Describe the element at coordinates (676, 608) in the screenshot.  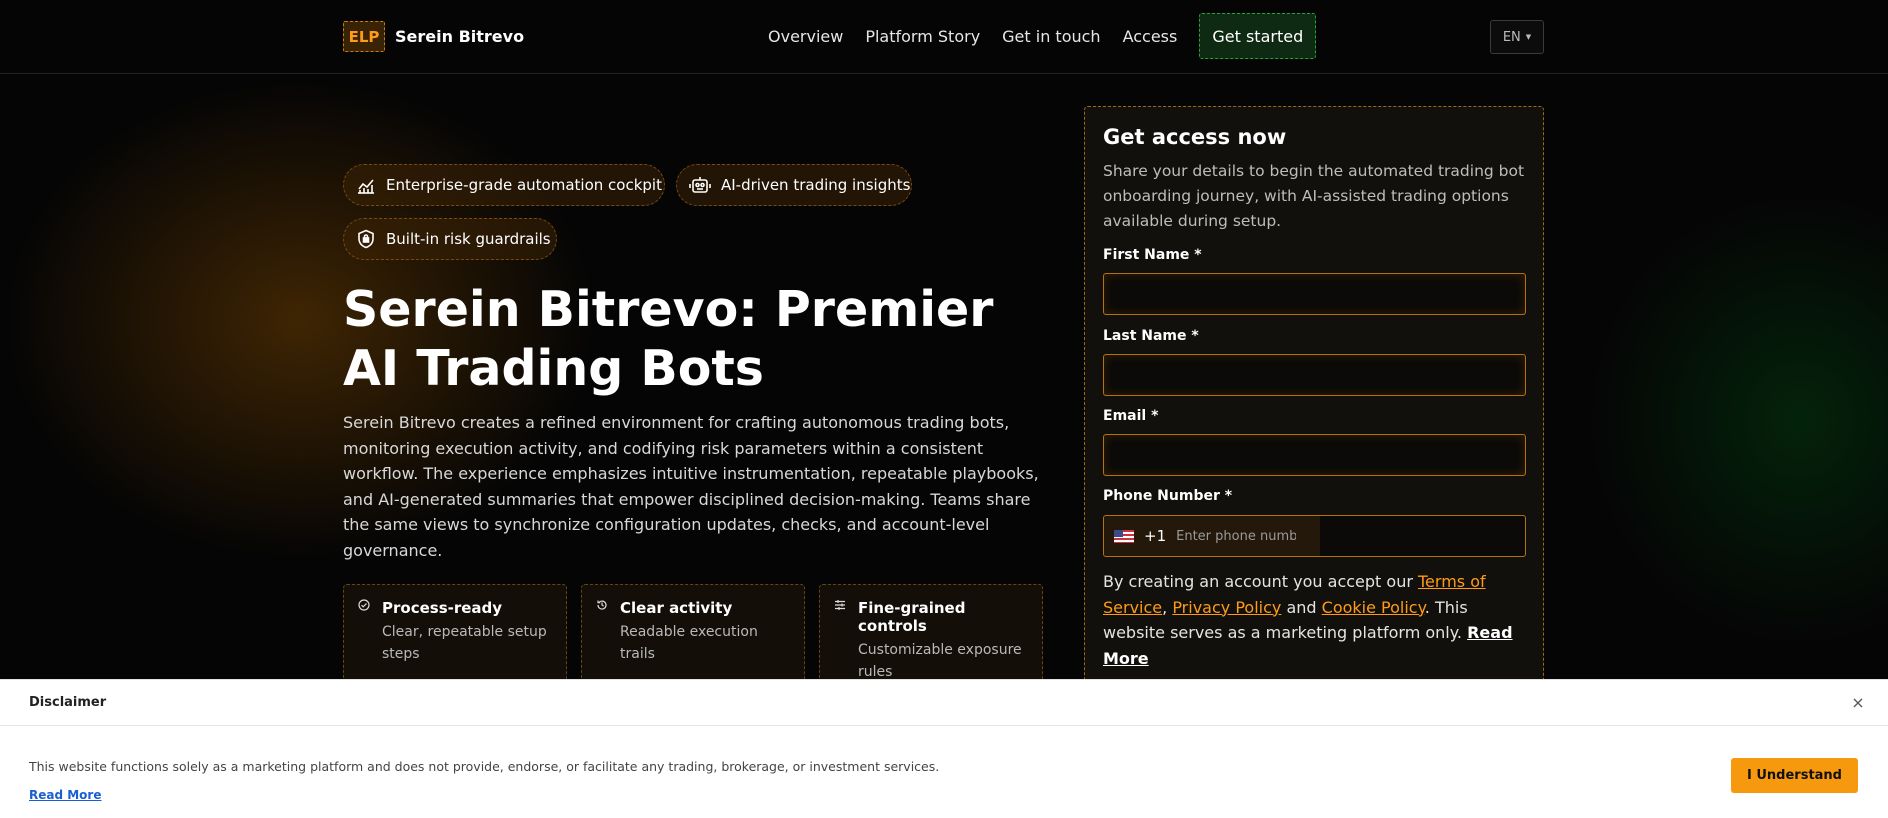
I see `feature-title: Clear activity` at that location.